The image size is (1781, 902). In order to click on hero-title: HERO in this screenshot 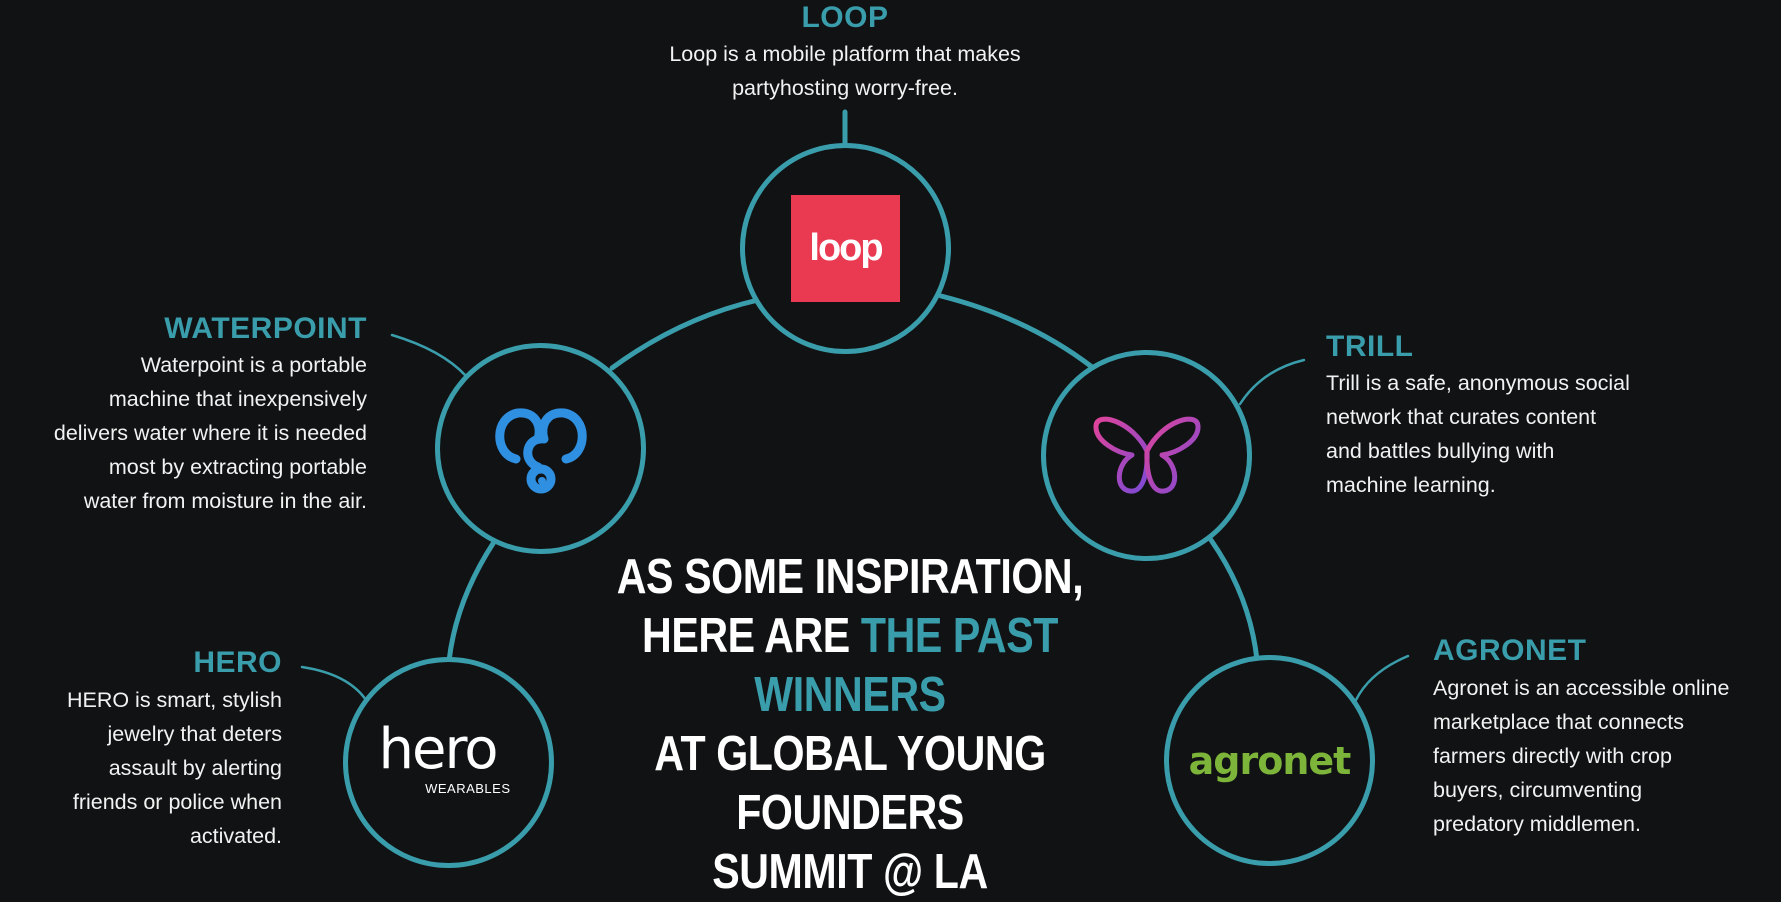, I will do `click(237, 662)`.